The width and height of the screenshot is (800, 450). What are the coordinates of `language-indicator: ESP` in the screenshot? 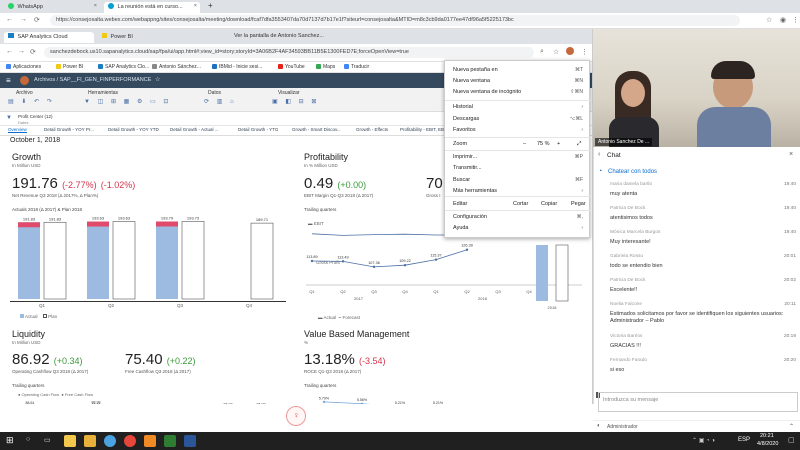 It's located at (744, 440).